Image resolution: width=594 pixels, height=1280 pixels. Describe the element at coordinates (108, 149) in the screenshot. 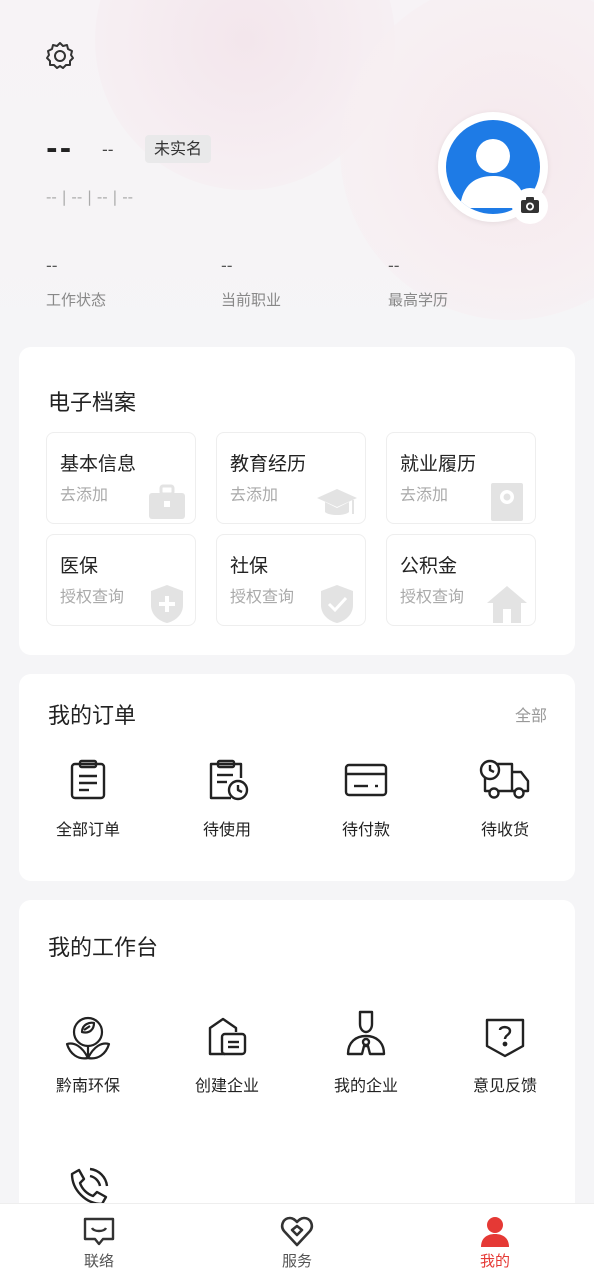

I see `user-name-sub: --` at that location.